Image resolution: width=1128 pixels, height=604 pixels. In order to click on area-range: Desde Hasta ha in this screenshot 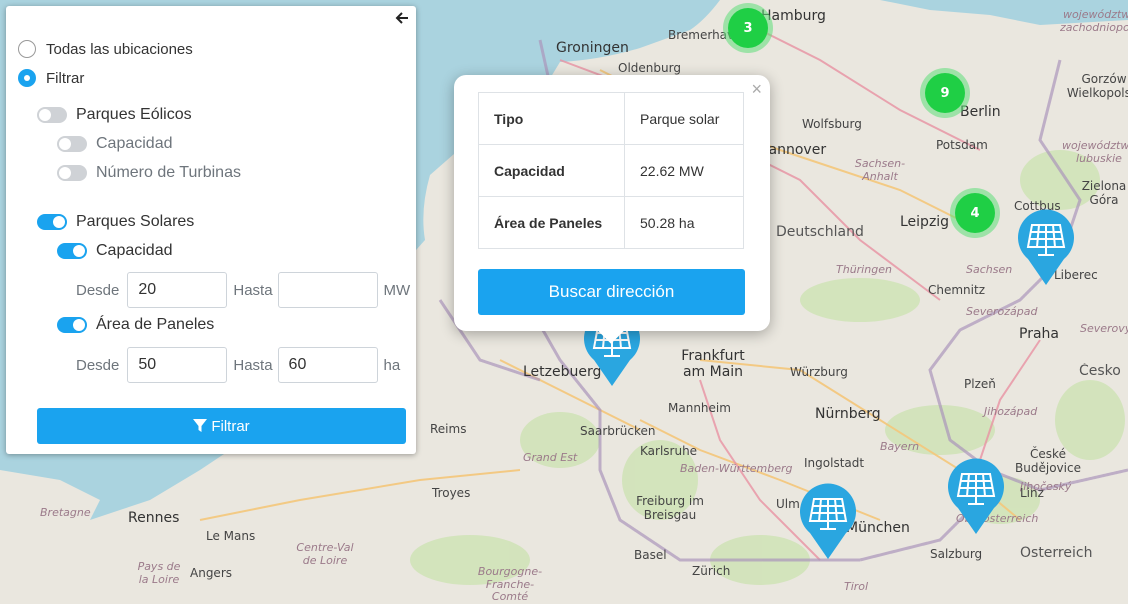, I will do `click(238, 365)`.